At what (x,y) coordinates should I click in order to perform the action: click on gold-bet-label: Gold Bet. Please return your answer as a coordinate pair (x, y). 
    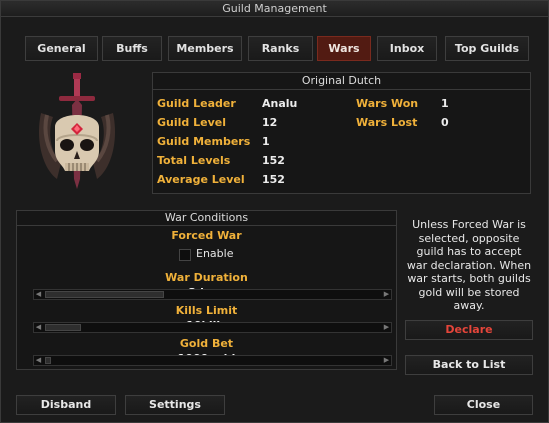
    Looking at the image, I should click on (206, 343).